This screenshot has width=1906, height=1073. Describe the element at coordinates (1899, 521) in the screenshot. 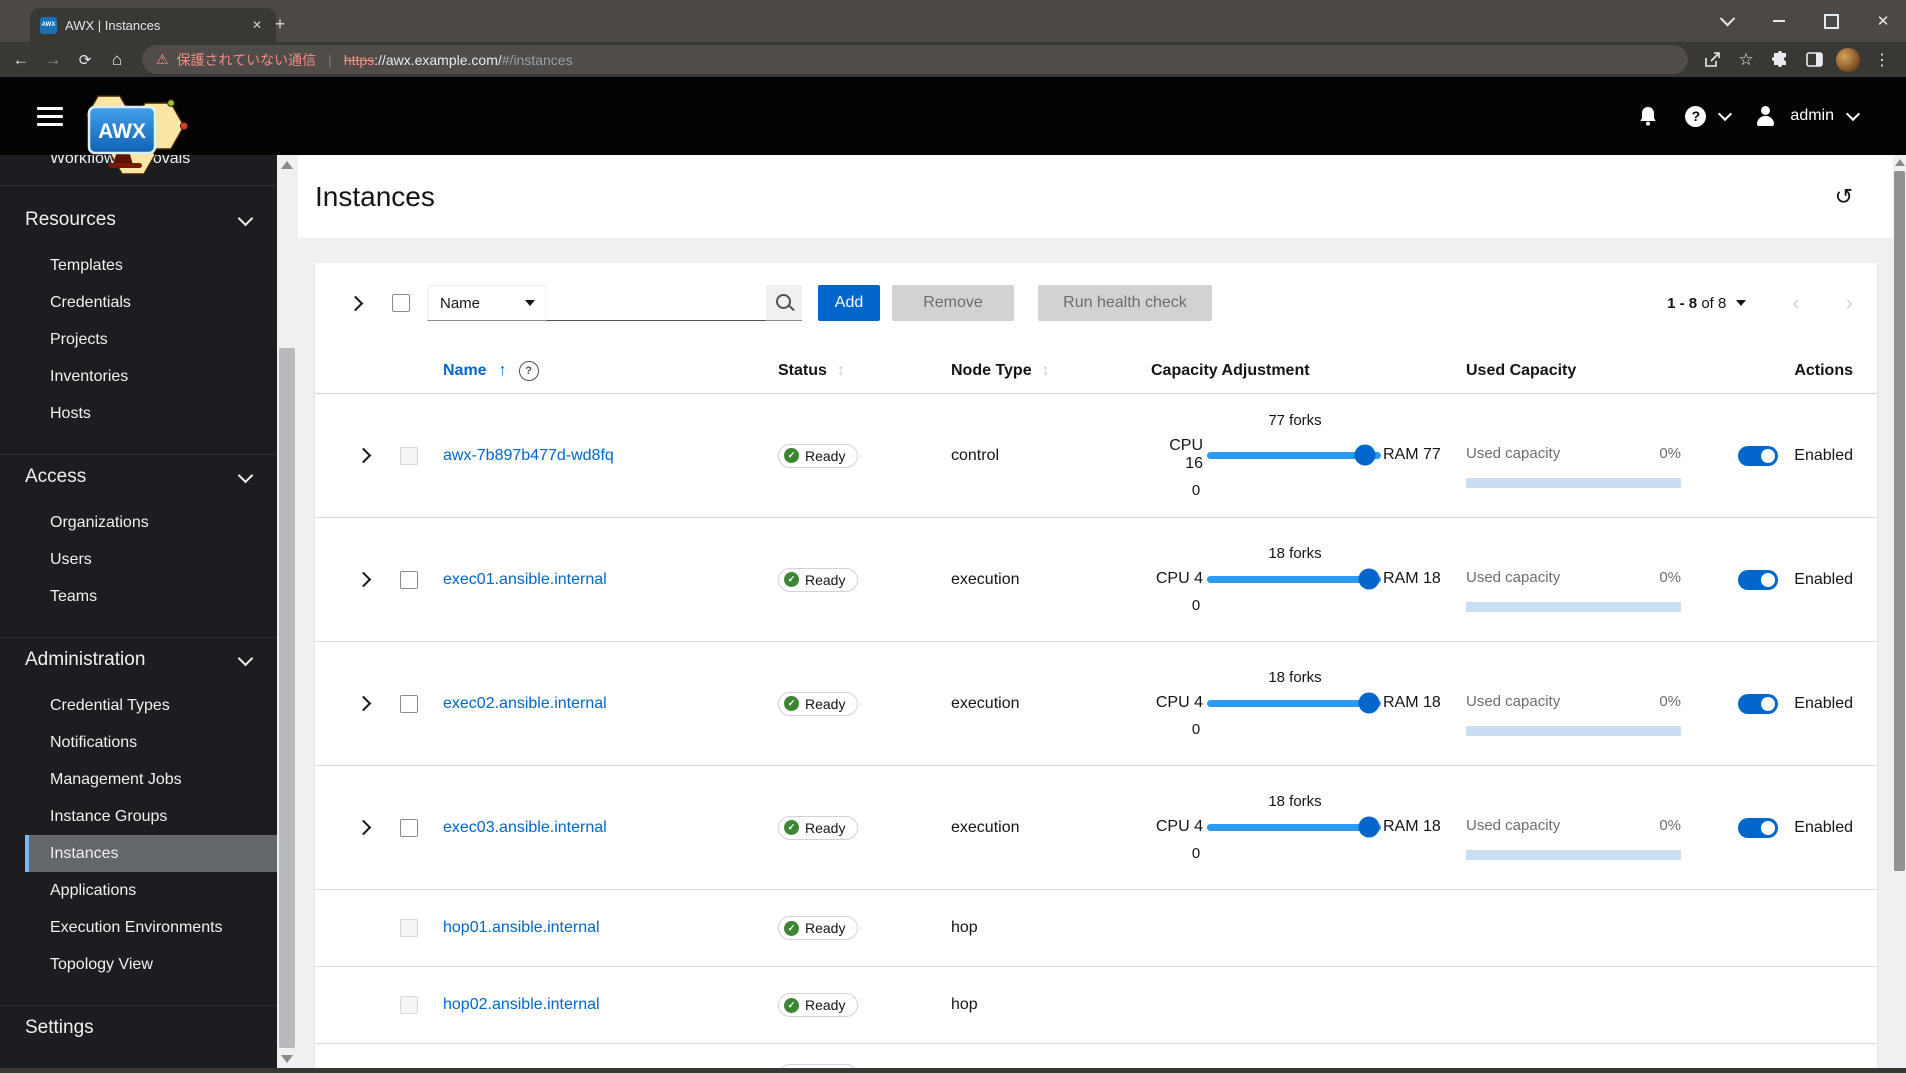

I see `main-scrollbar-thumb` at that location.